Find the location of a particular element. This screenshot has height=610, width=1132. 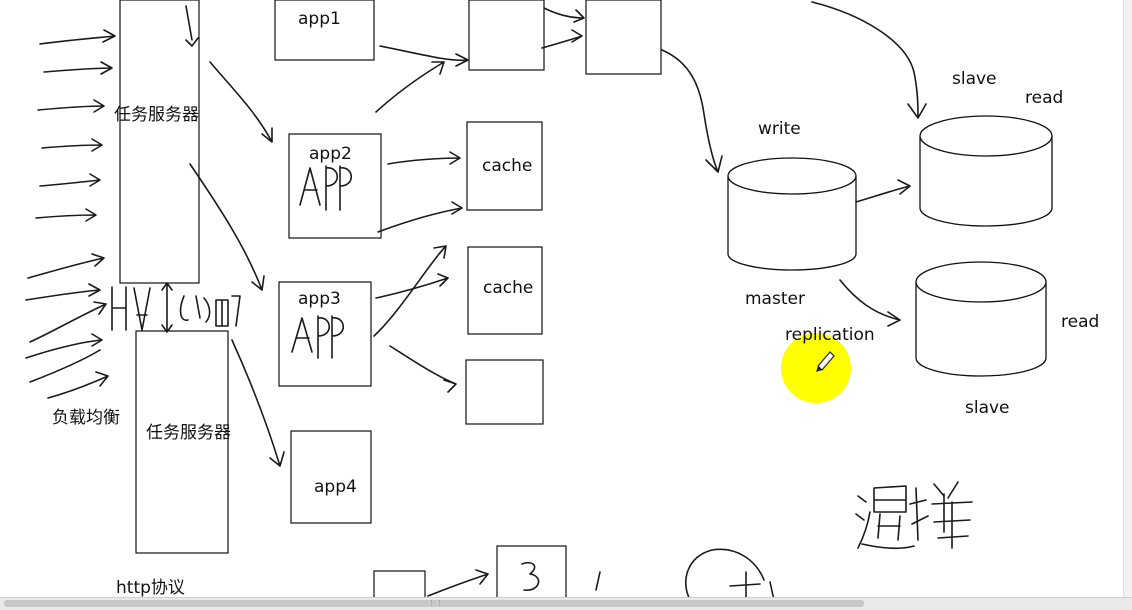

incoming-request-arrows is located at coordinates (70, 214).